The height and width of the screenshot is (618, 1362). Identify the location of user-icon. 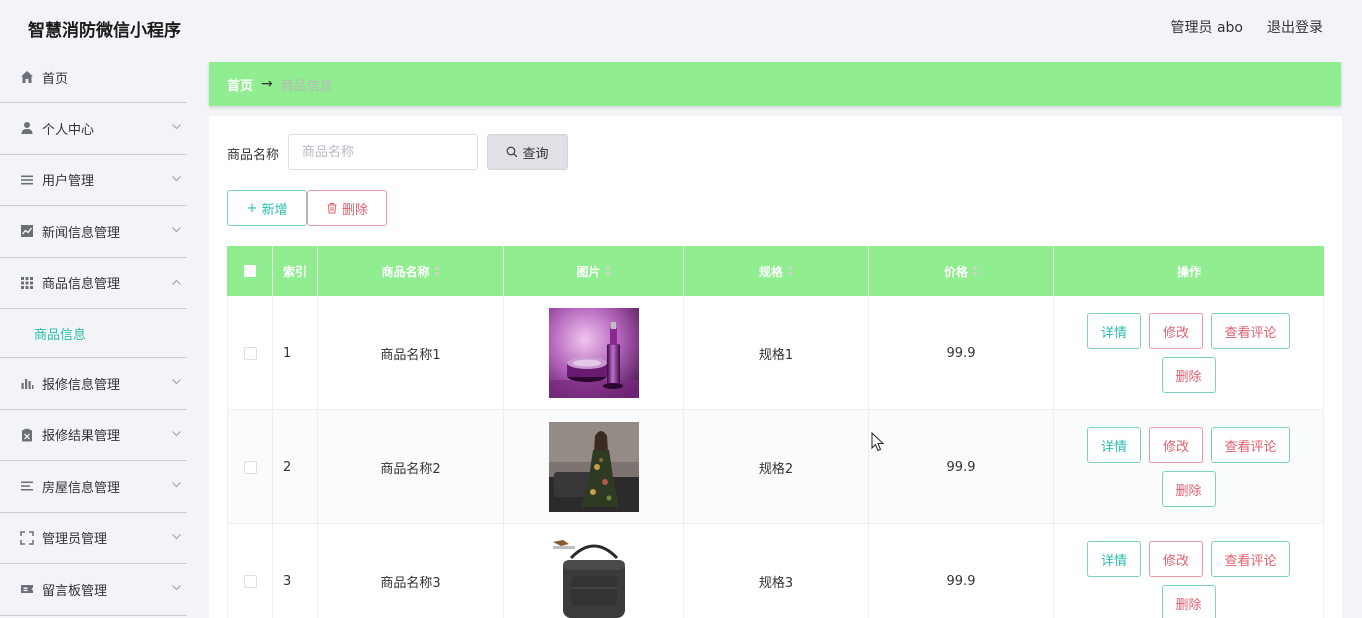
(27, 128).